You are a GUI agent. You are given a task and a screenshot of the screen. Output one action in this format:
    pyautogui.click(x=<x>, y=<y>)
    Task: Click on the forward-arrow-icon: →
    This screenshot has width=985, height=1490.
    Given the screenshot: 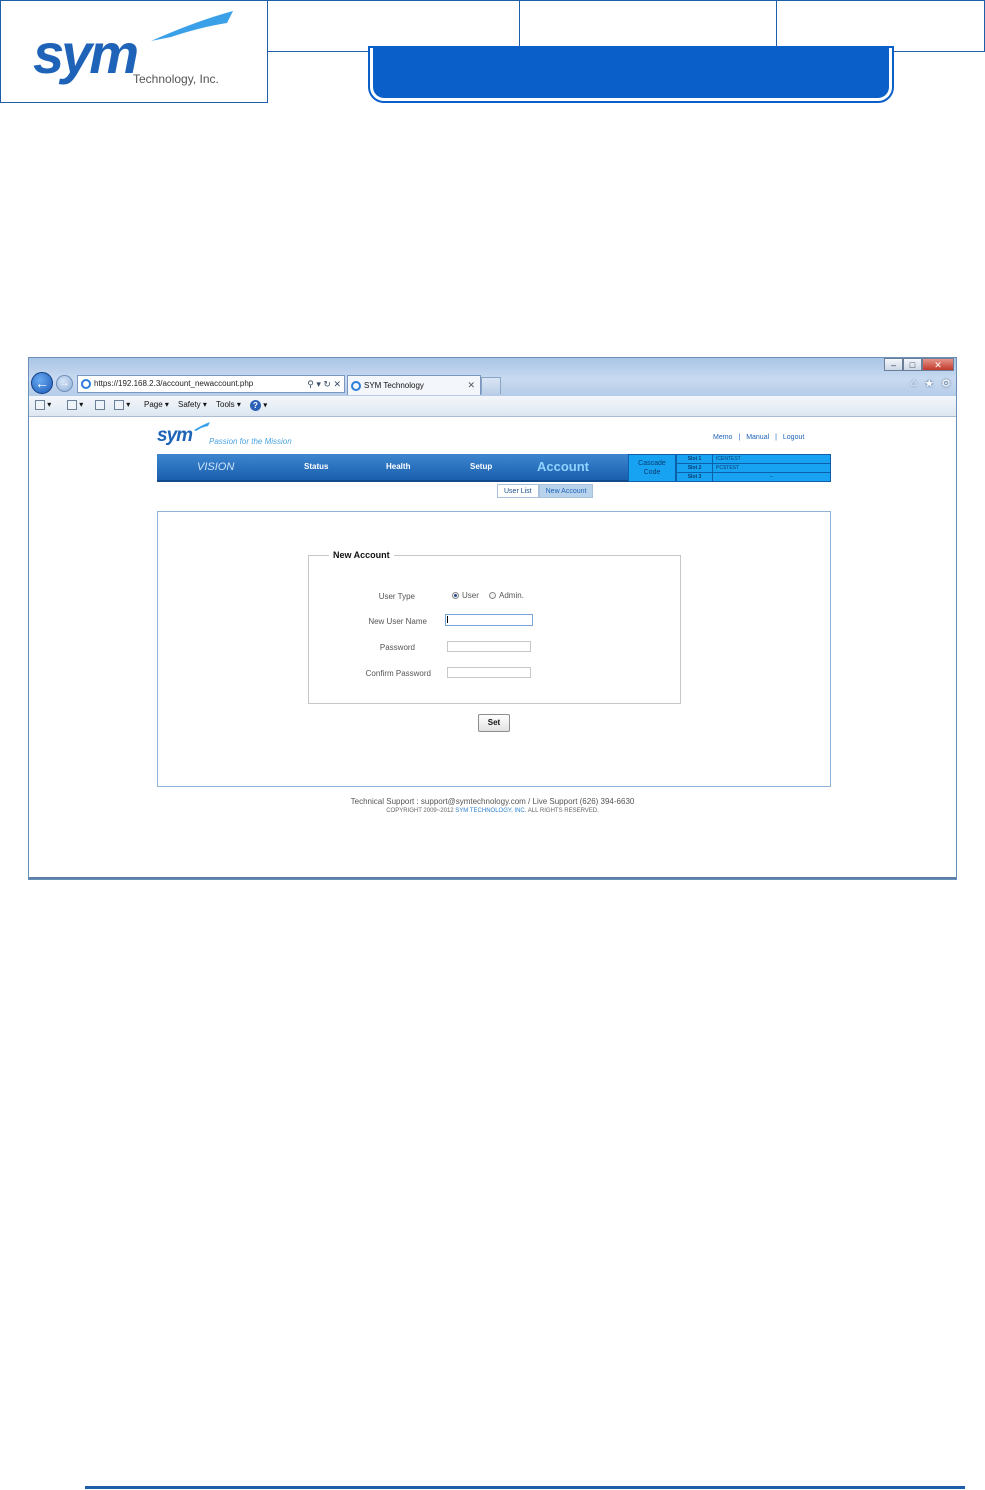 What is the action you would take?
    pyautogui.click(x=64, y=383)
    